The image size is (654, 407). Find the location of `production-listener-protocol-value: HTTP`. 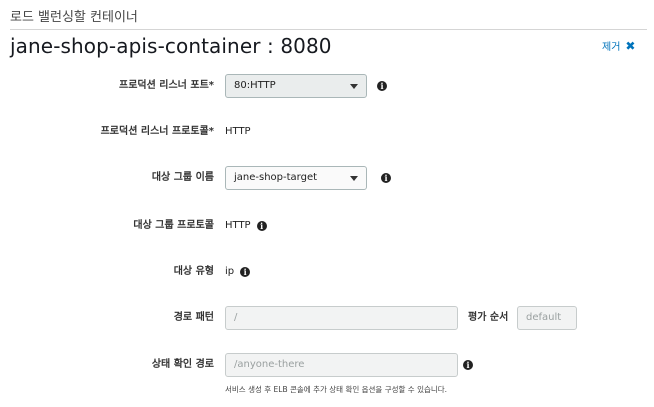

production-listener-protocol-value: HTTP is located at coordinates (238, 131).